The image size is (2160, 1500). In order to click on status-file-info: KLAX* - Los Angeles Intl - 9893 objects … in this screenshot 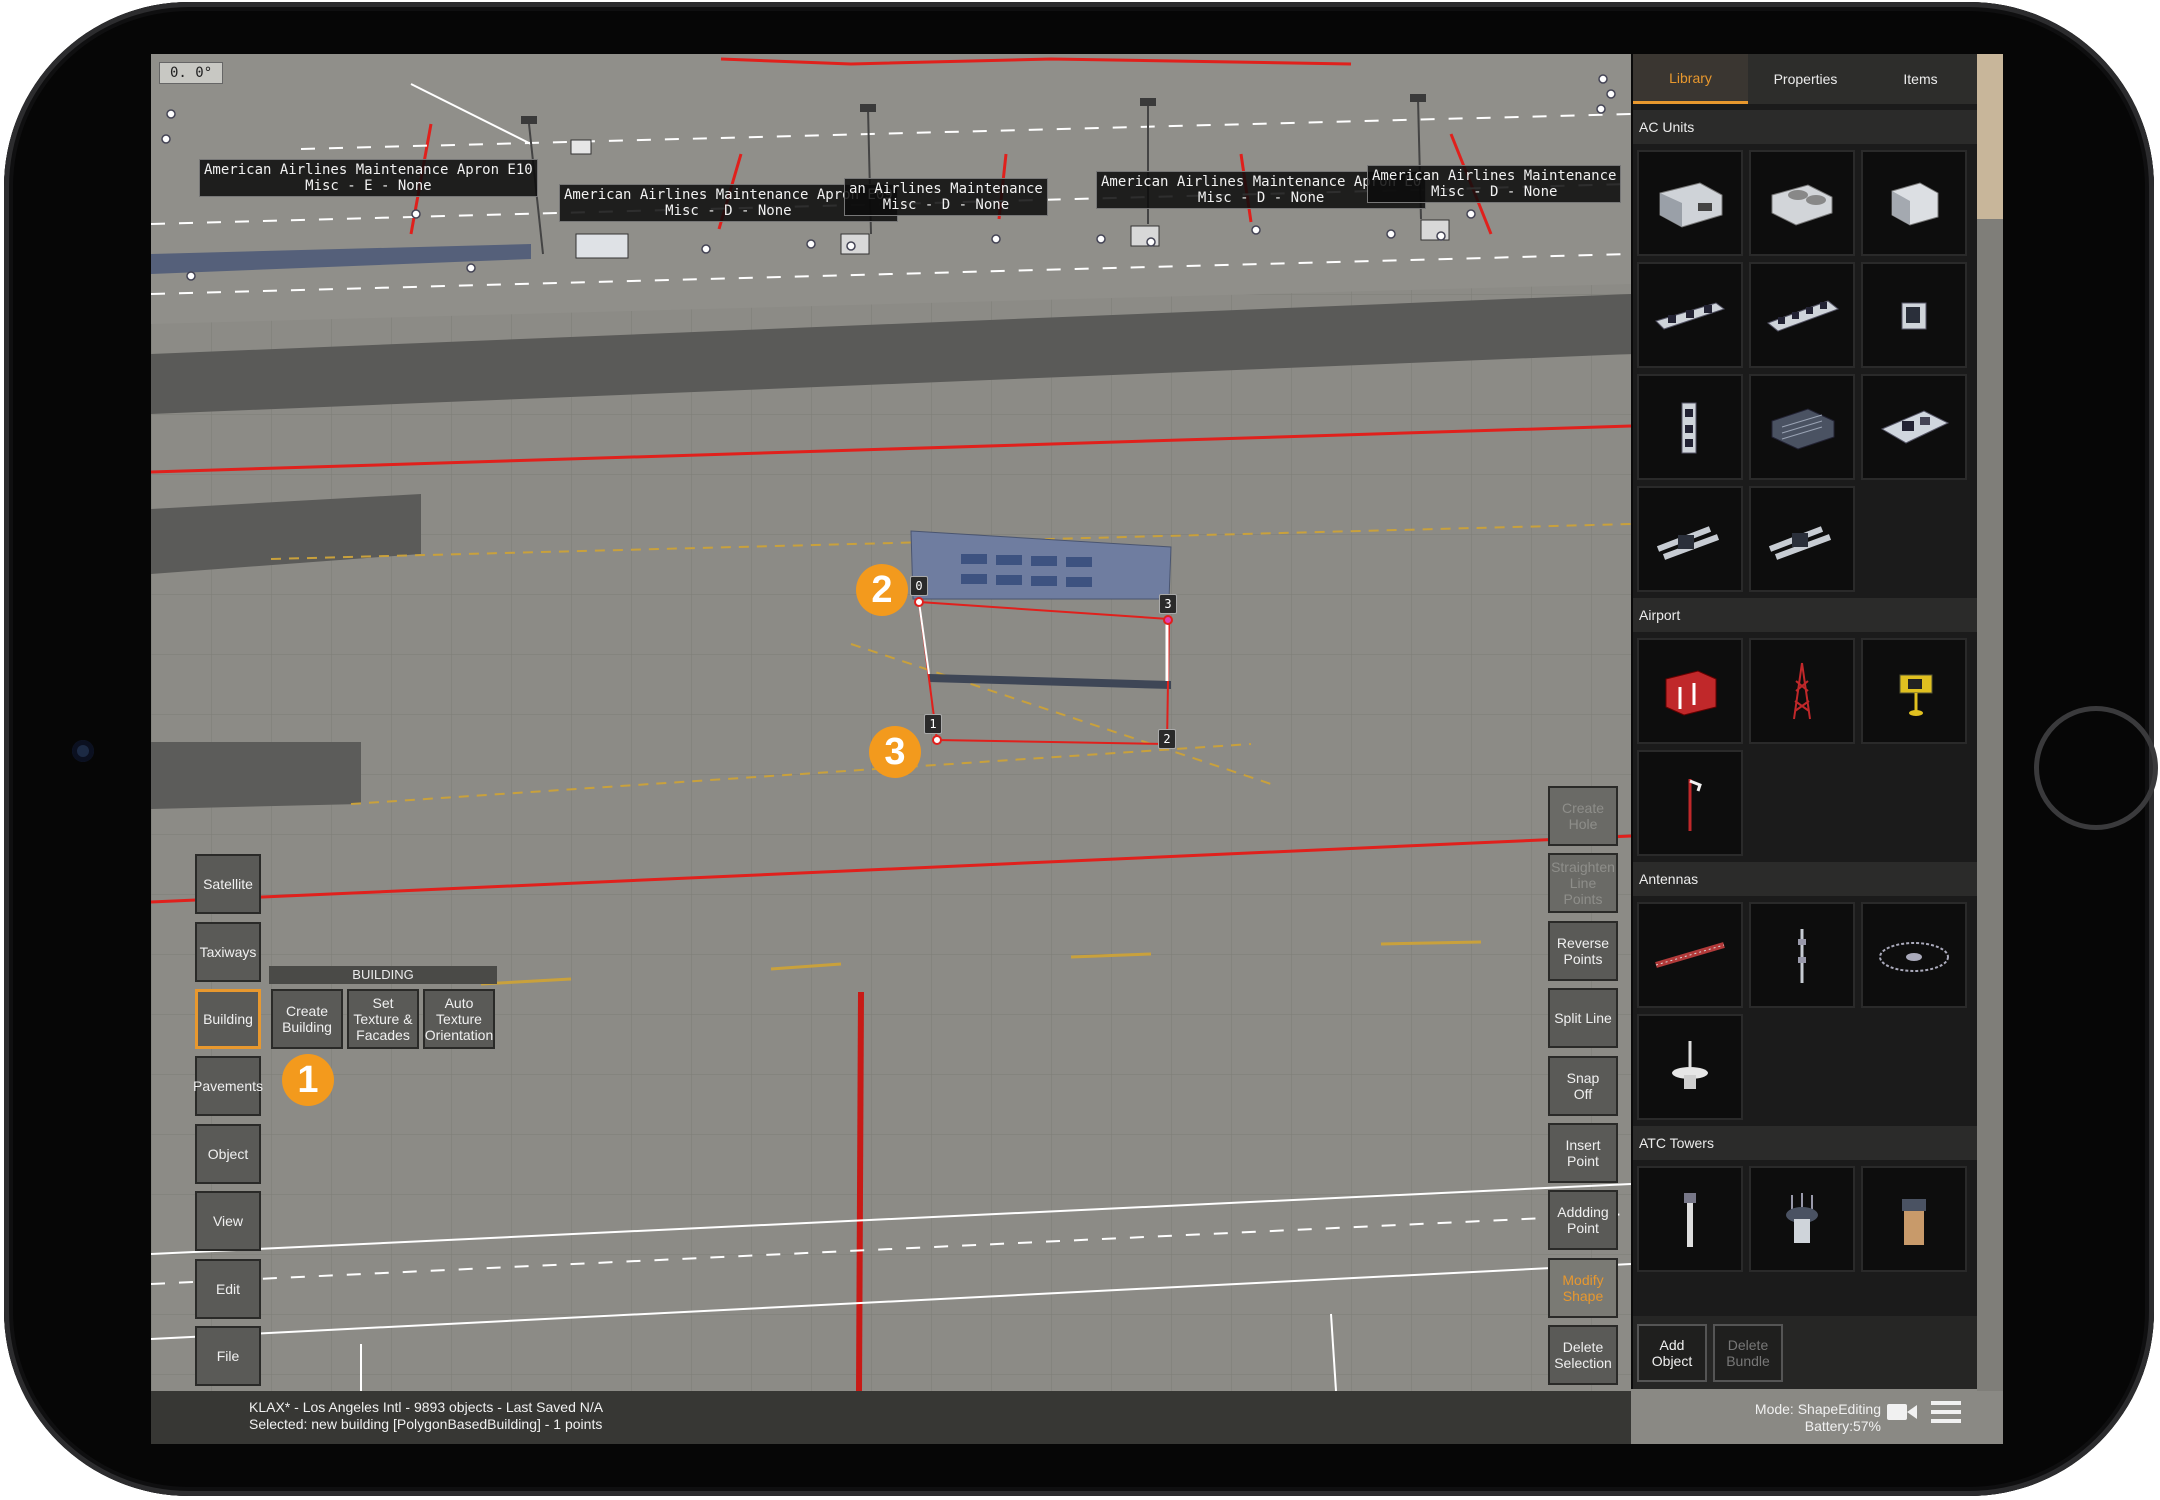, I will do `click(426, 1407)`.